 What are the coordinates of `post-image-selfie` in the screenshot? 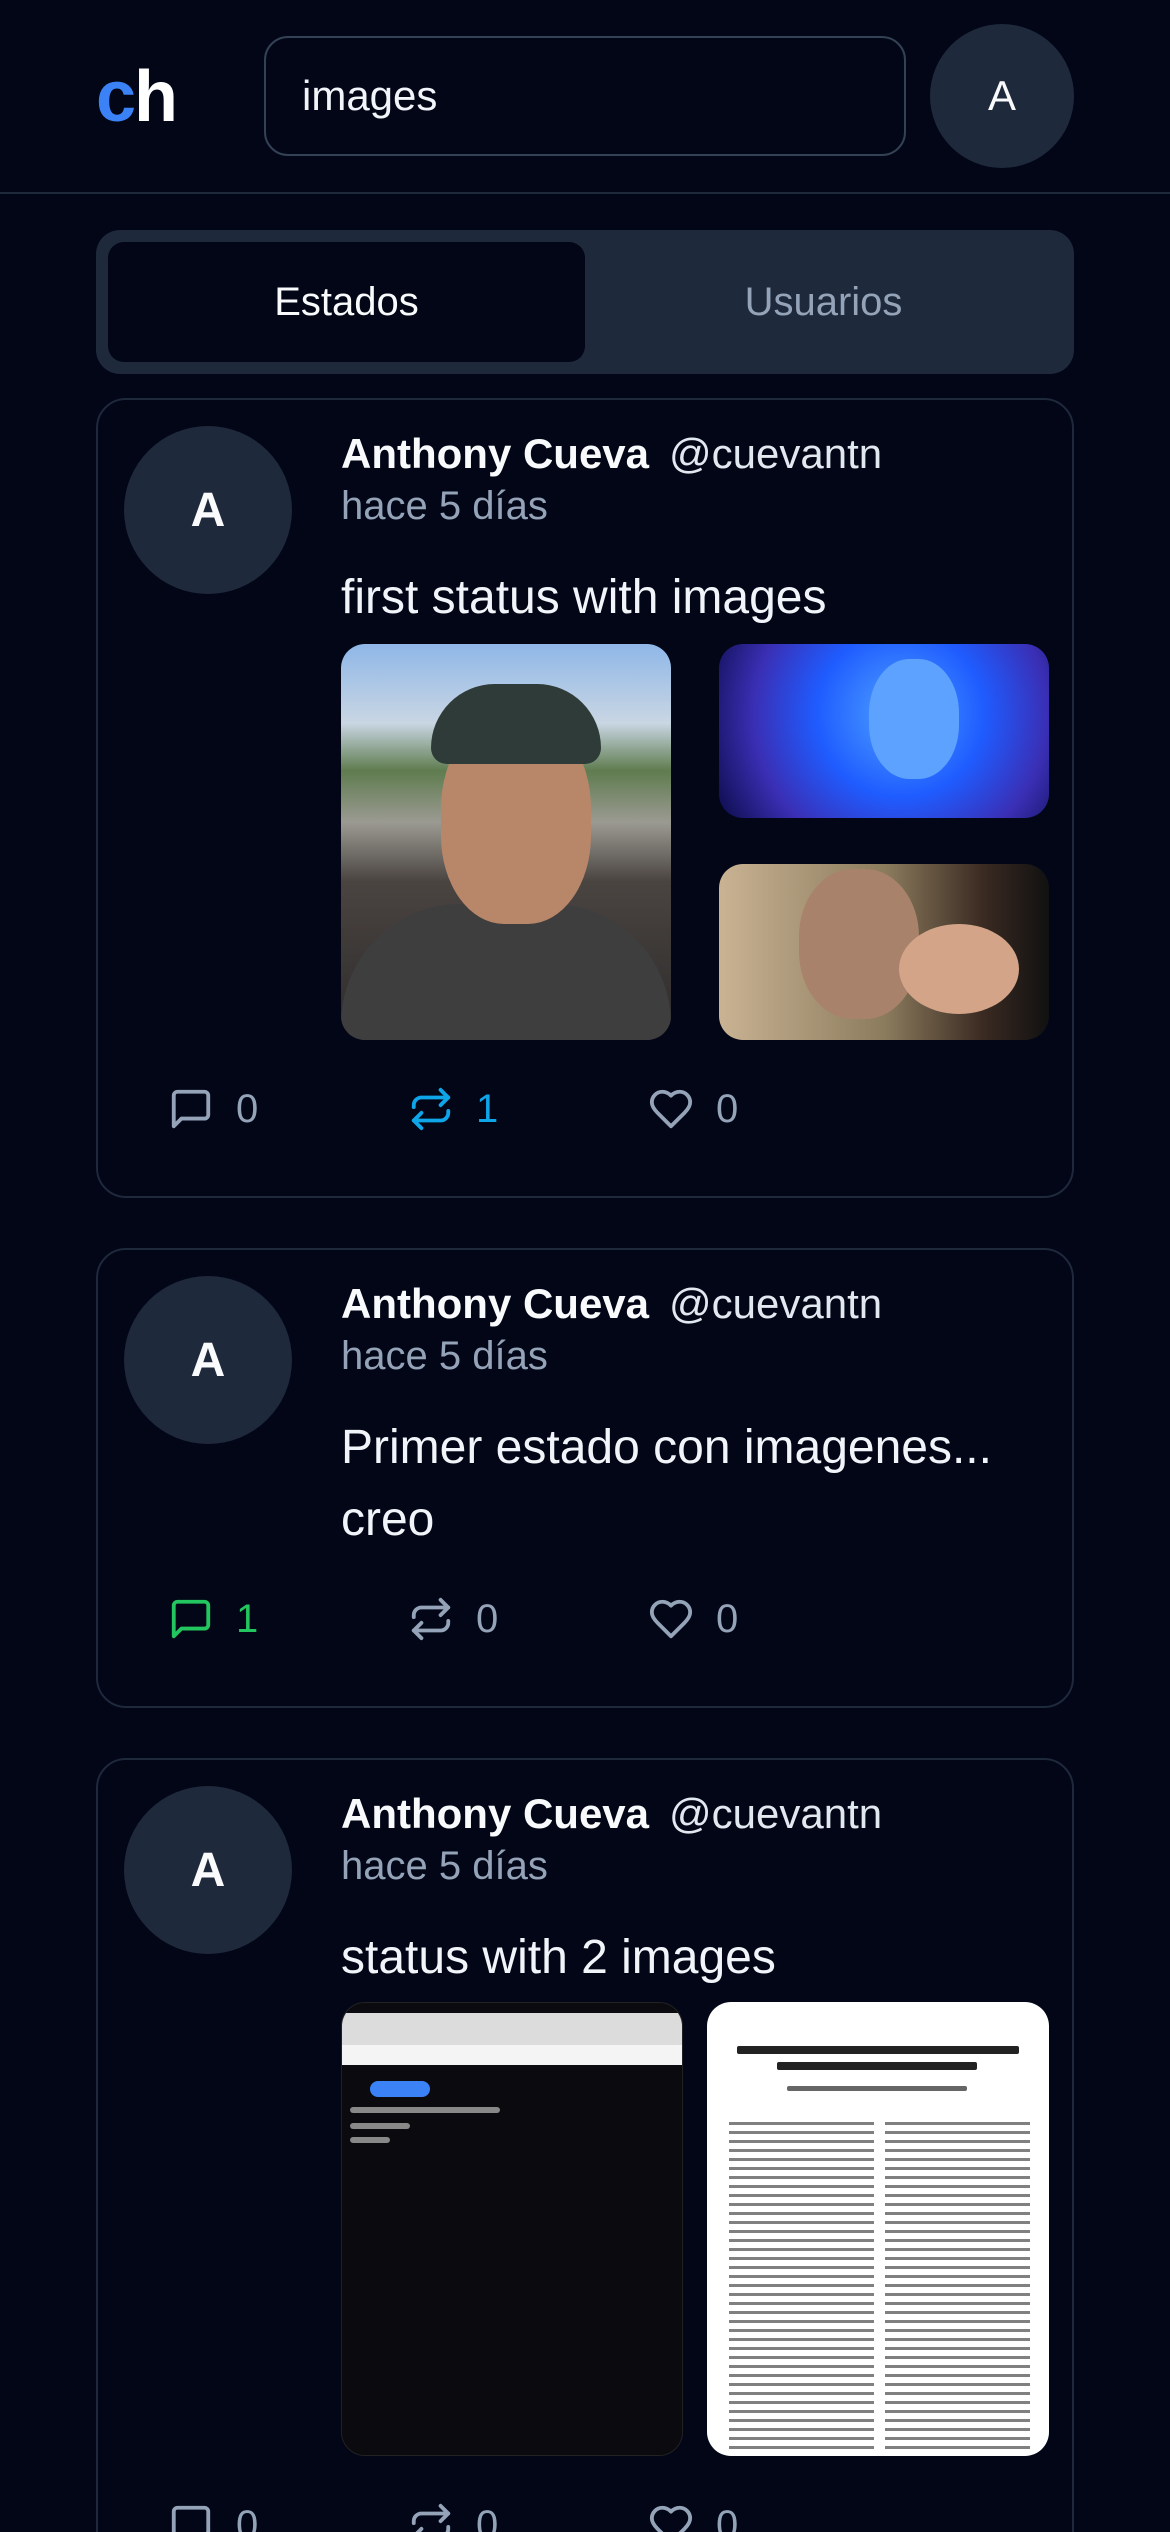 It's located at (506, 842).